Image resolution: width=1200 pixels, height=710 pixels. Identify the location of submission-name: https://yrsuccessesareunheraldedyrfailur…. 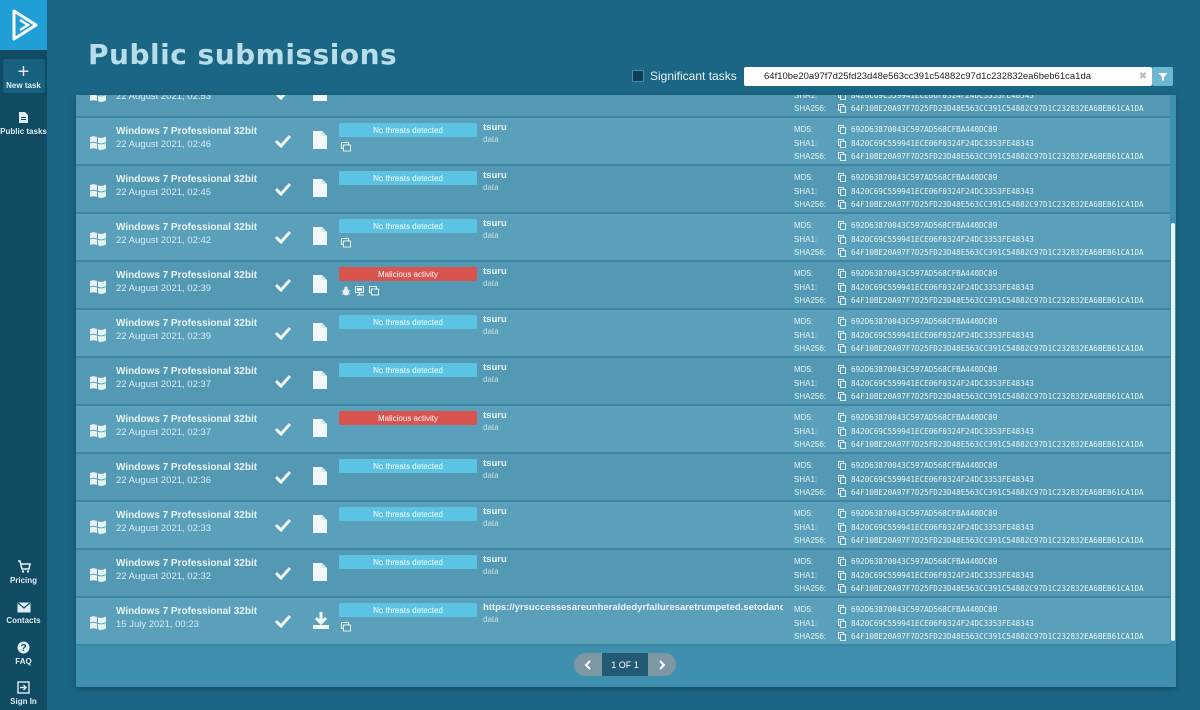
(633, 607).